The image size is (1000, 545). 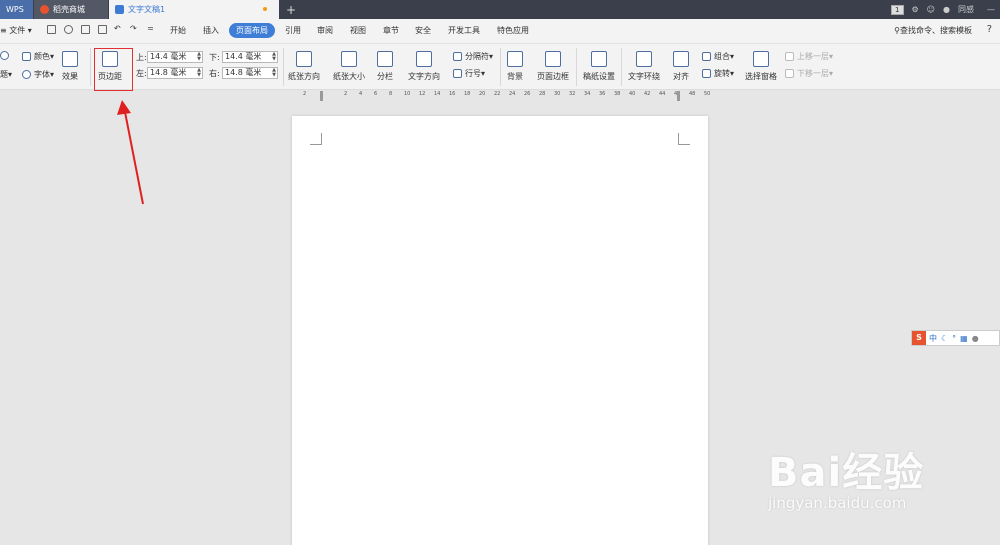 What do you see at coordinates (617, 94) in the screenshot?
I see `ruler-tick-label: 38` at bounding box center [617, 94].